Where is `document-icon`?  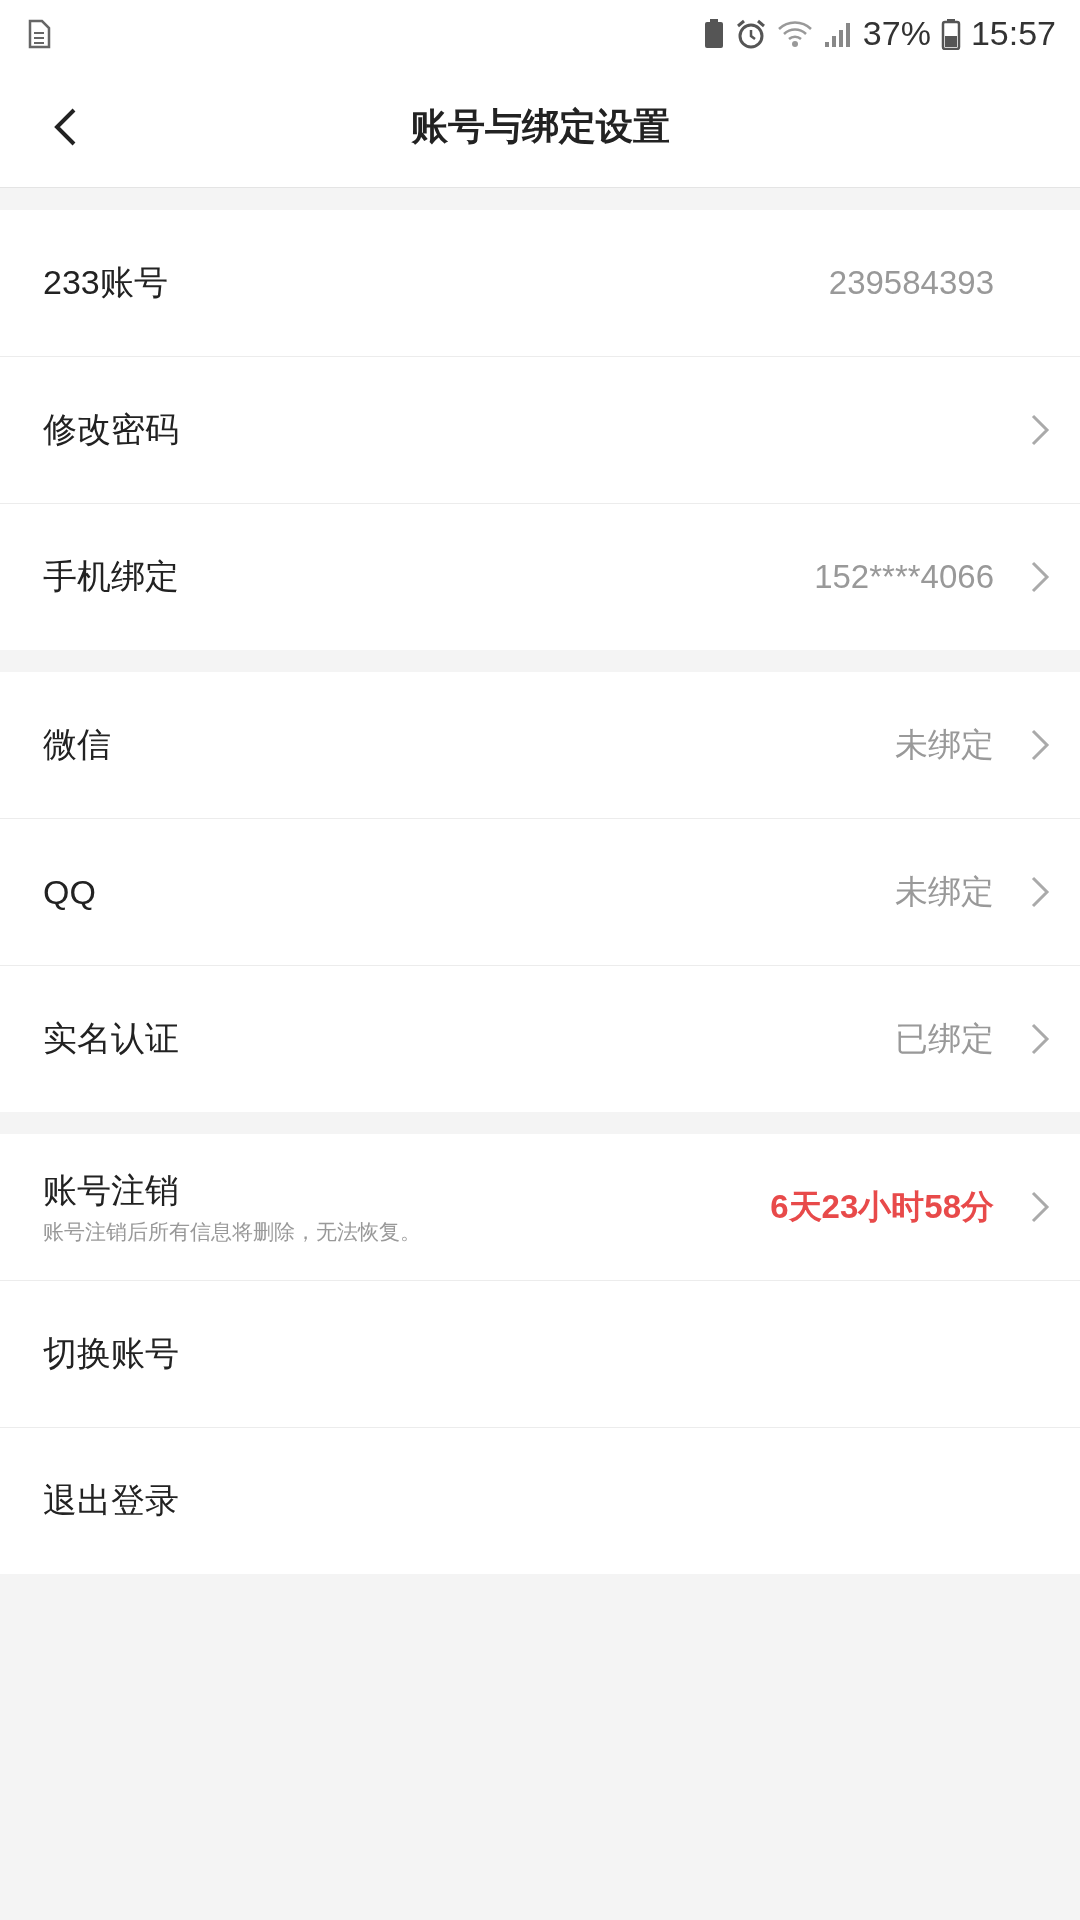 document-icon is located at coordinates (39, 33).